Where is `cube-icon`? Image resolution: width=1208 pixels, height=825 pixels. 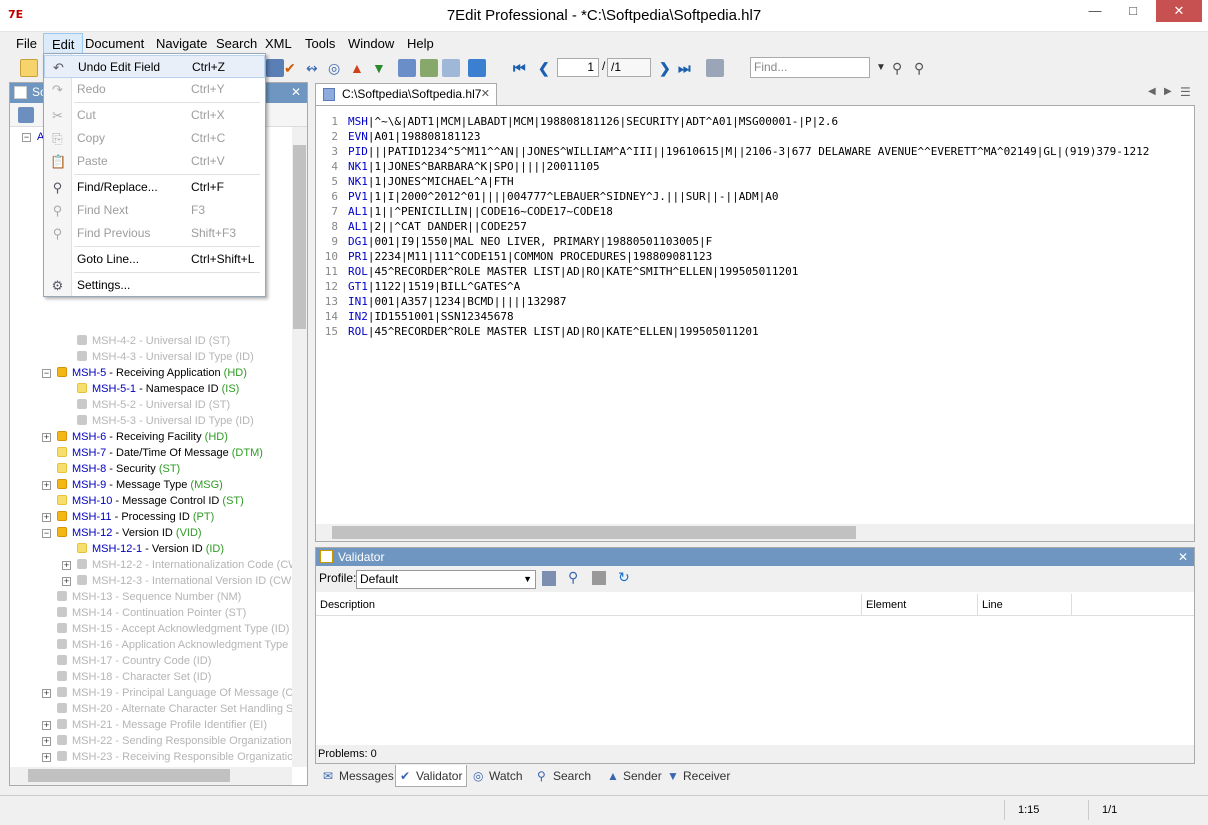 cube-icon is located at coordinates (407, 68).